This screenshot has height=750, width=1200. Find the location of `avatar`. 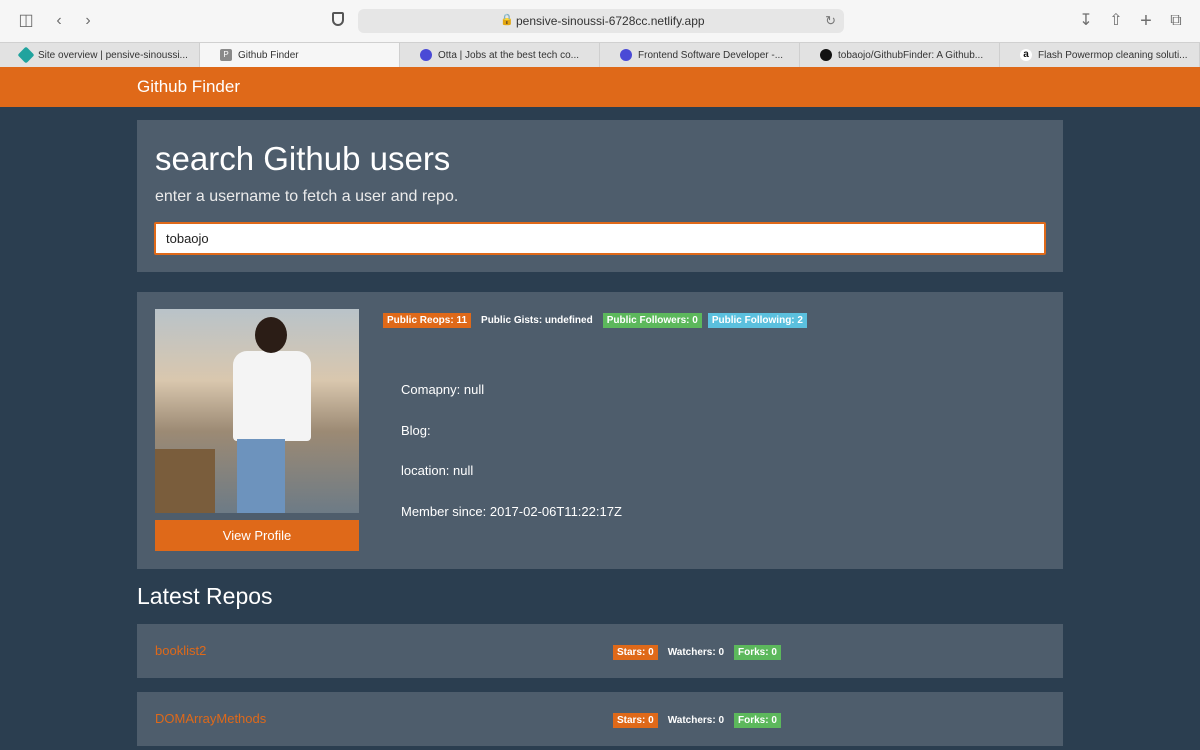

avatar is located at coordinates (257, 411).